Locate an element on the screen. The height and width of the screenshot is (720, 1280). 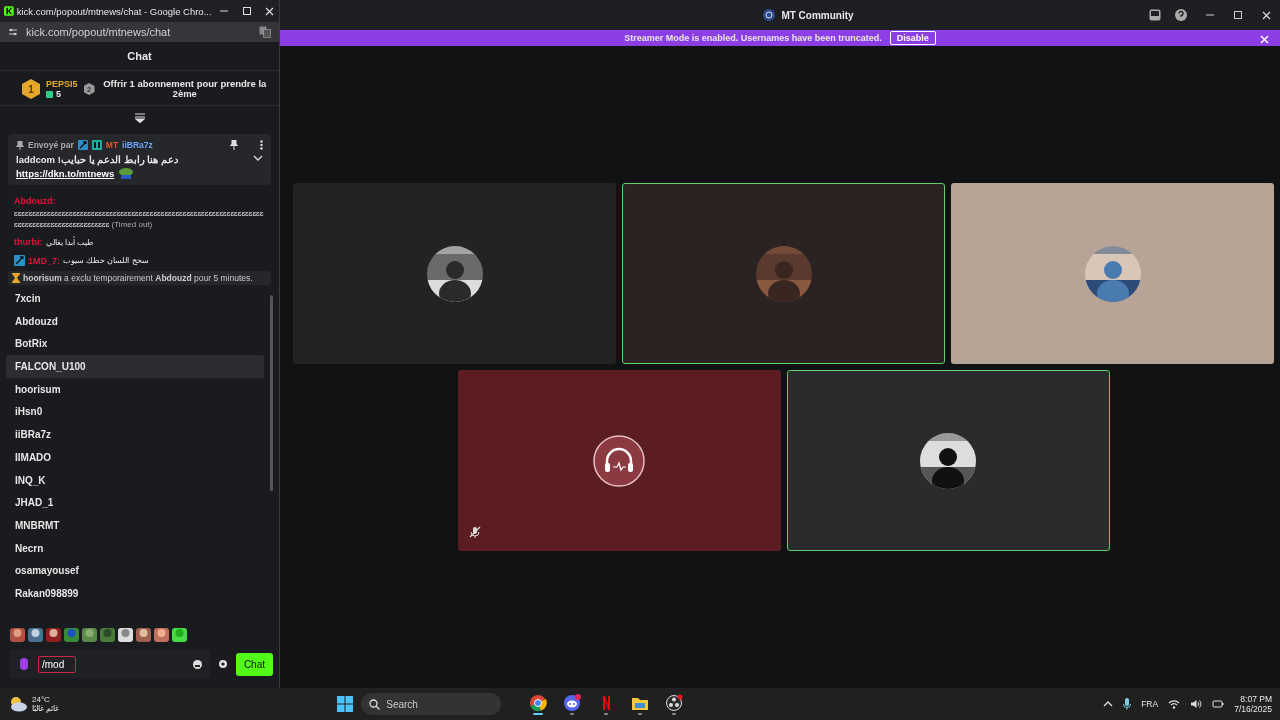
sender-label: Envoyé par is located at coordinates (51, 145).